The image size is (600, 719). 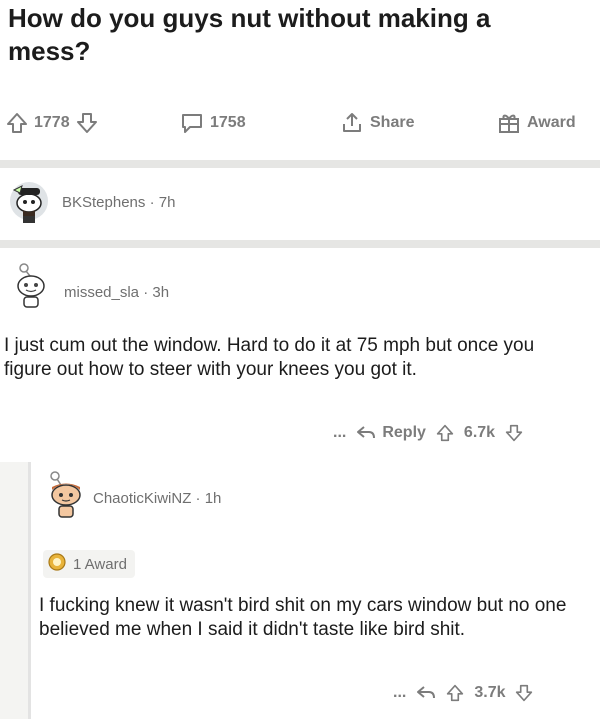 I want to click on award-badge: 1 Award, so click(x=89, y=564).